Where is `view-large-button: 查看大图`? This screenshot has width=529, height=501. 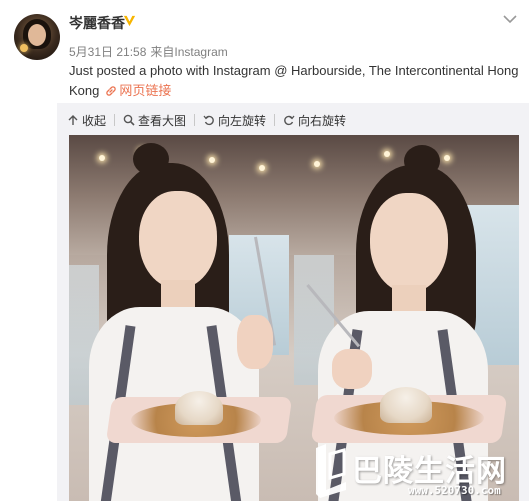
view-large-button: 查看大图 is located at coordinates (154, 120).